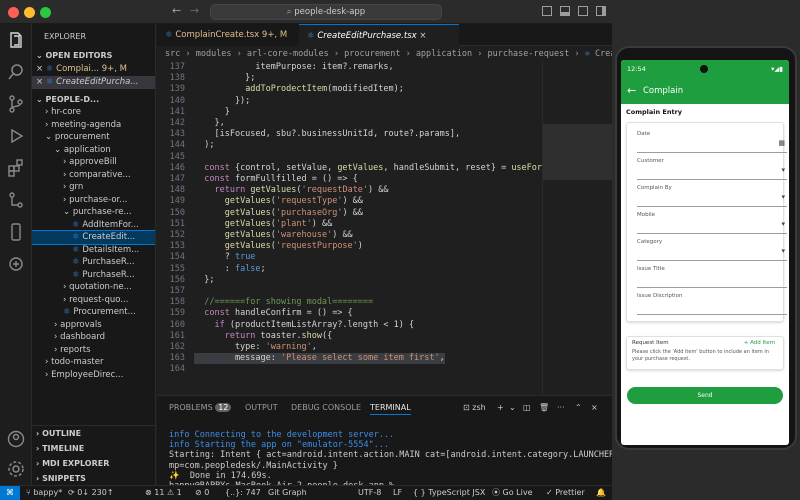 The height and width of the screenshot is (500, 800). Describe the element at coordinates (474, 408) in the screenshot. I see `terminal-shell-selector: ⊡ zsh` at that location.